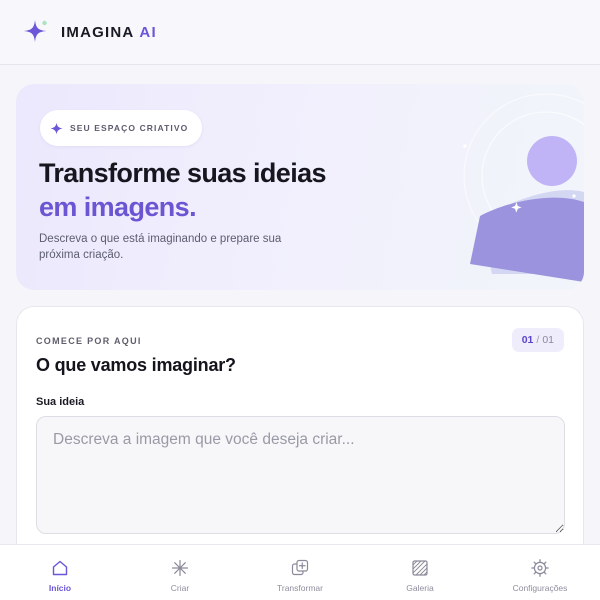 This screenshot has width=600, height=600. Describe the element at coordinates (183, 173) in the screenshot. I see `hero-title-line1: Transforme suas ideias` at that location.